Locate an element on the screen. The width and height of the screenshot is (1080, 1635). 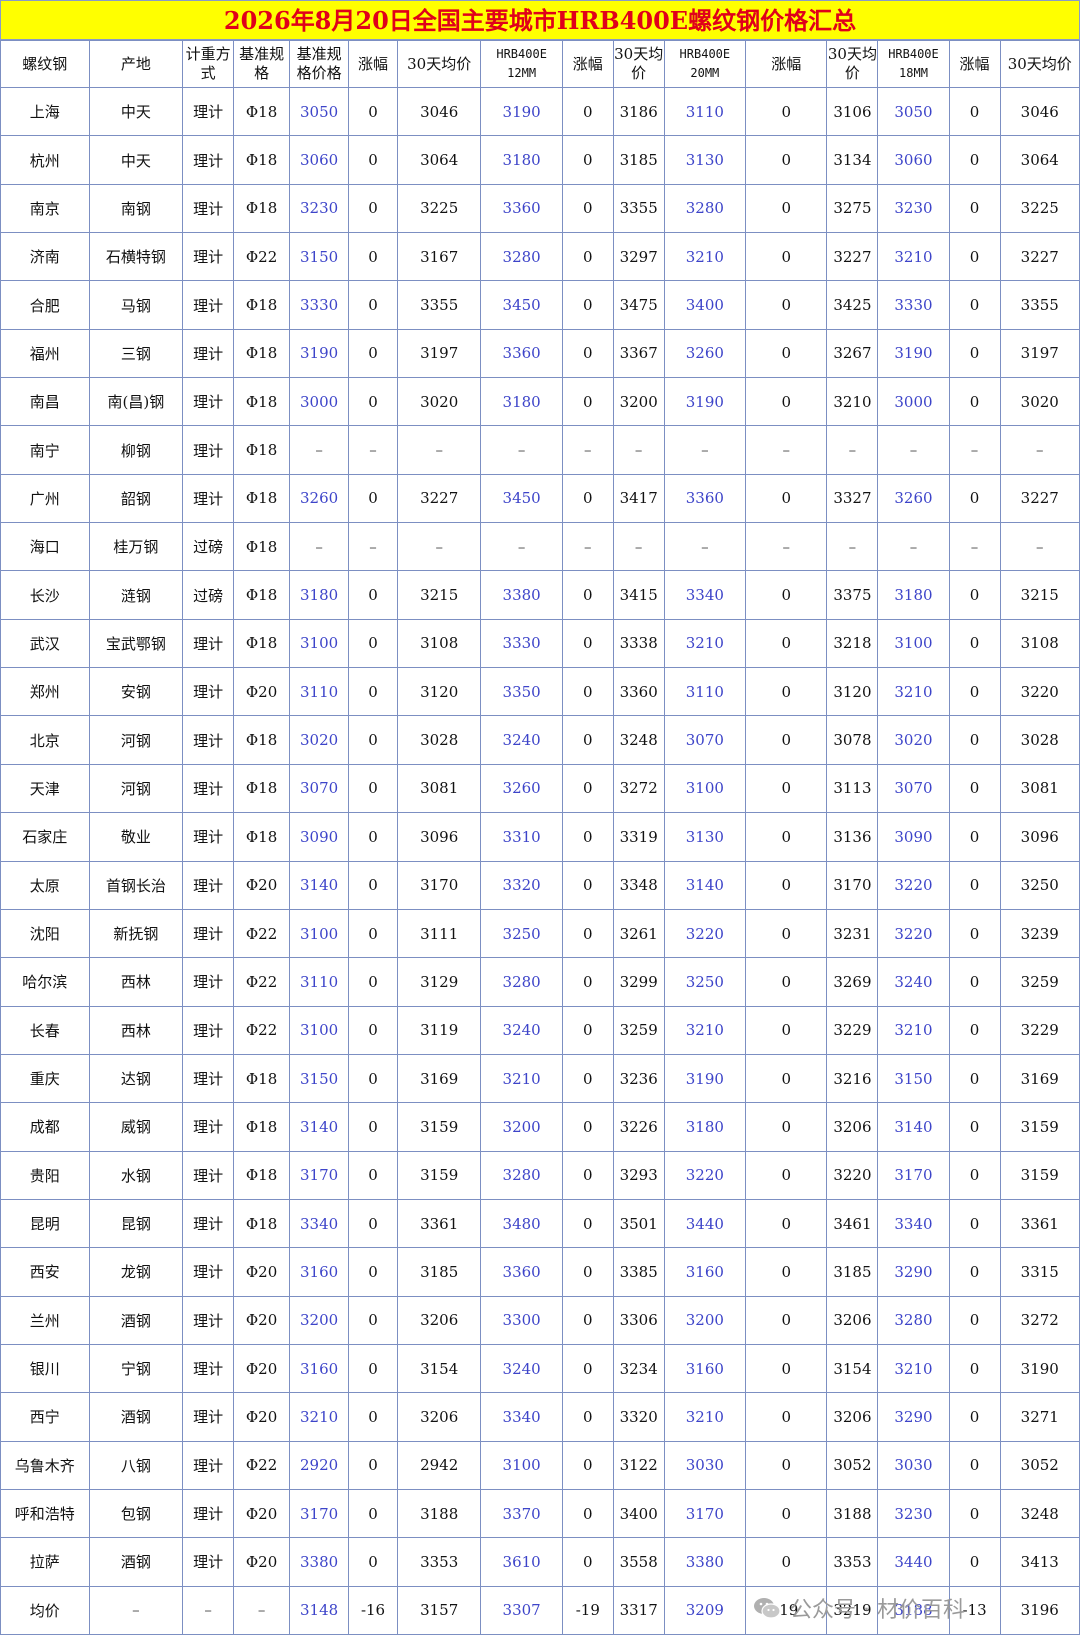
table-cell: 3610 is located at coordinates (521, 1562).